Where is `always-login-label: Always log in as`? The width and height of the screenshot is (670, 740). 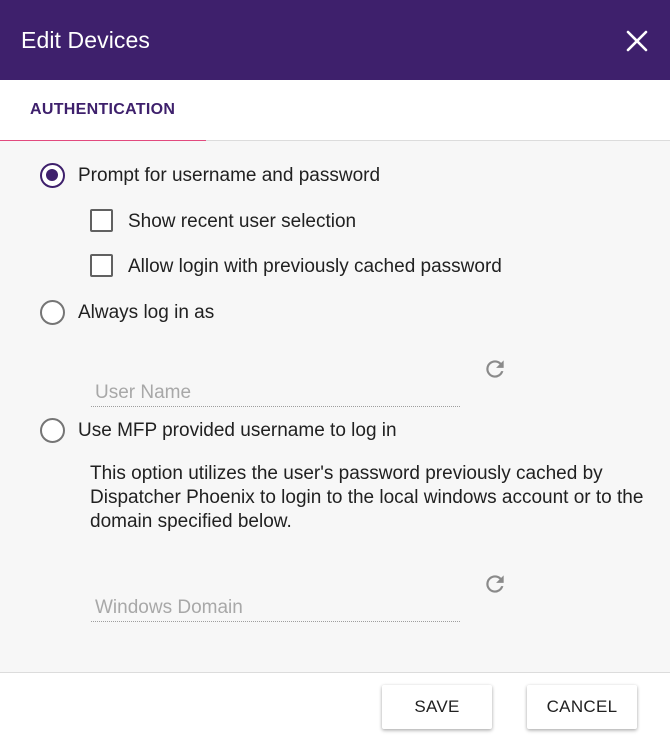 always-login-label: Always log in as is located at coordinates (146, 312).